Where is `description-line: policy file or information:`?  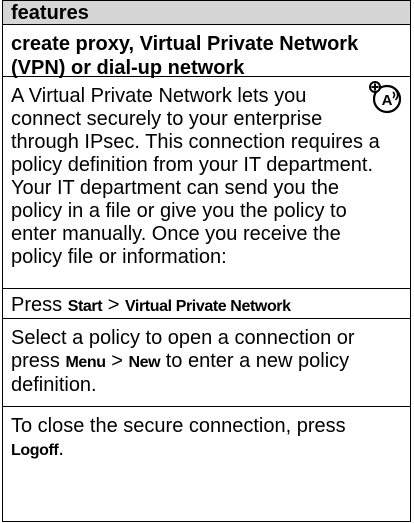
description-line: policy file or information: is located at coordinates (119, 257).